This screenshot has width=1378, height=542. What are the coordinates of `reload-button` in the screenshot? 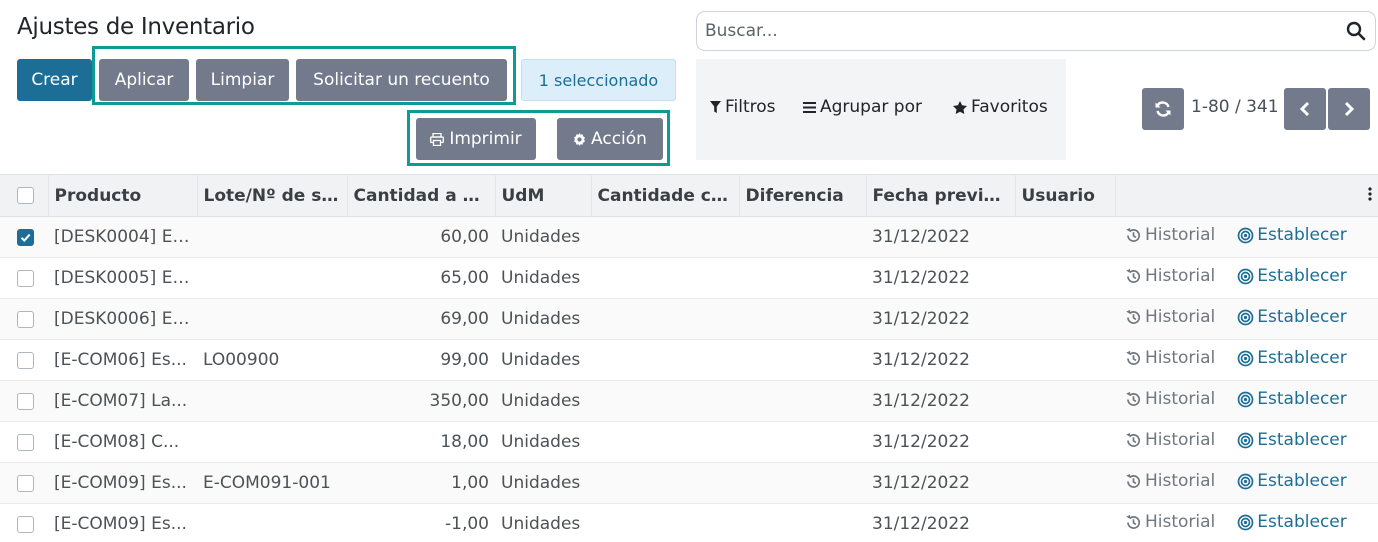 It's located at (1163, 109).